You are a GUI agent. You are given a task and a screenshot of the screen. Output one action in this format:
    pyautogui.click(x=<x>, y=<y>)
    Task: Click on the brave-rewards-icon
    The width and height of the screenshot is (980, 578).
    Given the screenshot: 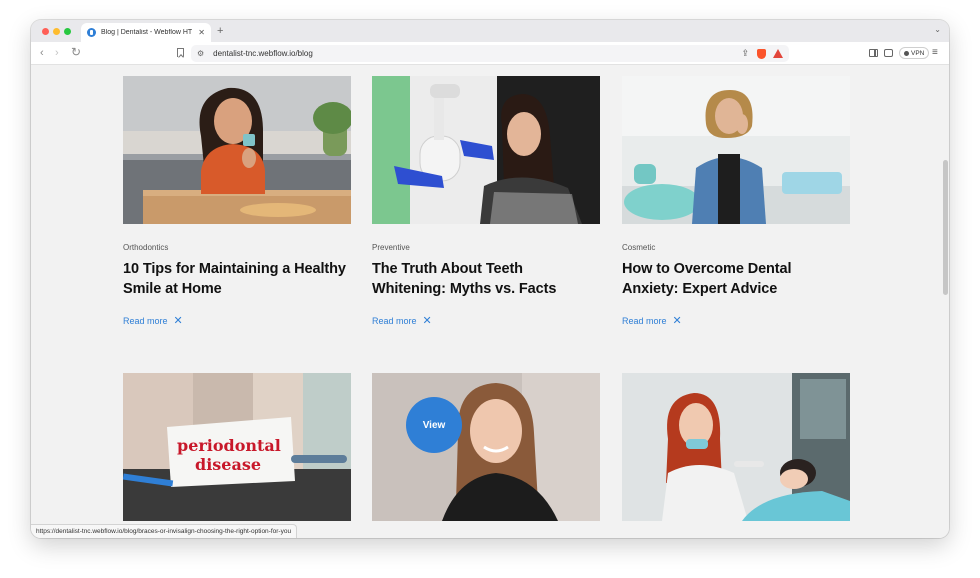 What is the action you would take?
    pyautogui.click(x=778, y=53)
    